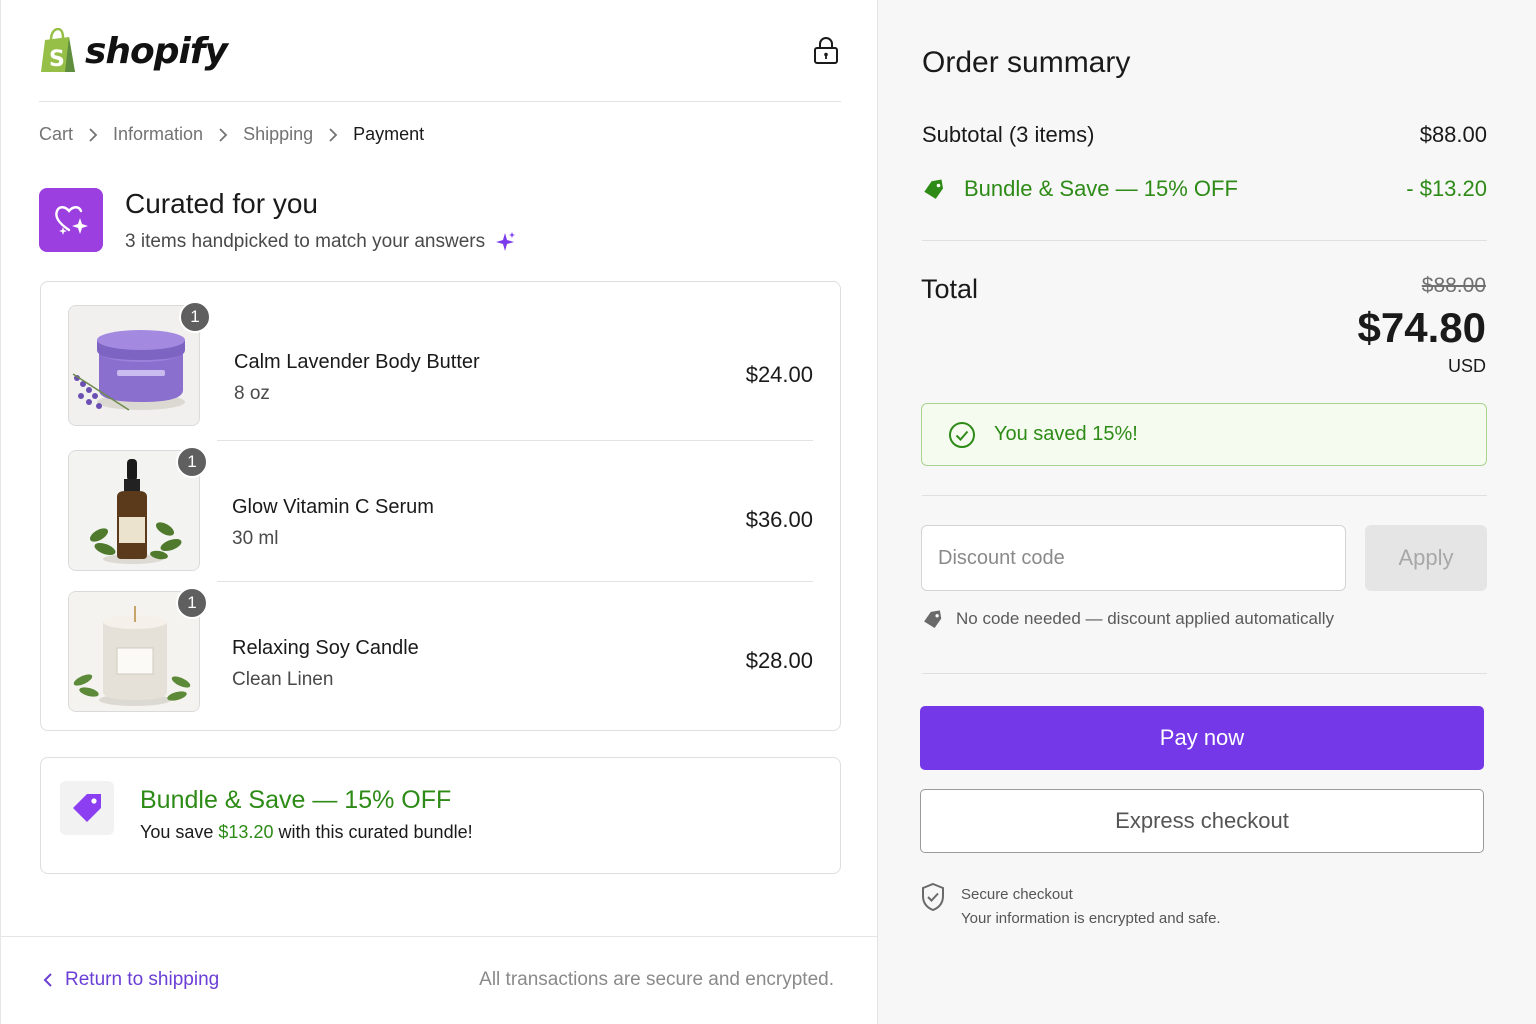 Image resolution: width=1536 pixels, height=1024 pixels. Describe the element at coordinates (71, 220) in the screenshot. I see `heart-sparkle-icon` at that location.